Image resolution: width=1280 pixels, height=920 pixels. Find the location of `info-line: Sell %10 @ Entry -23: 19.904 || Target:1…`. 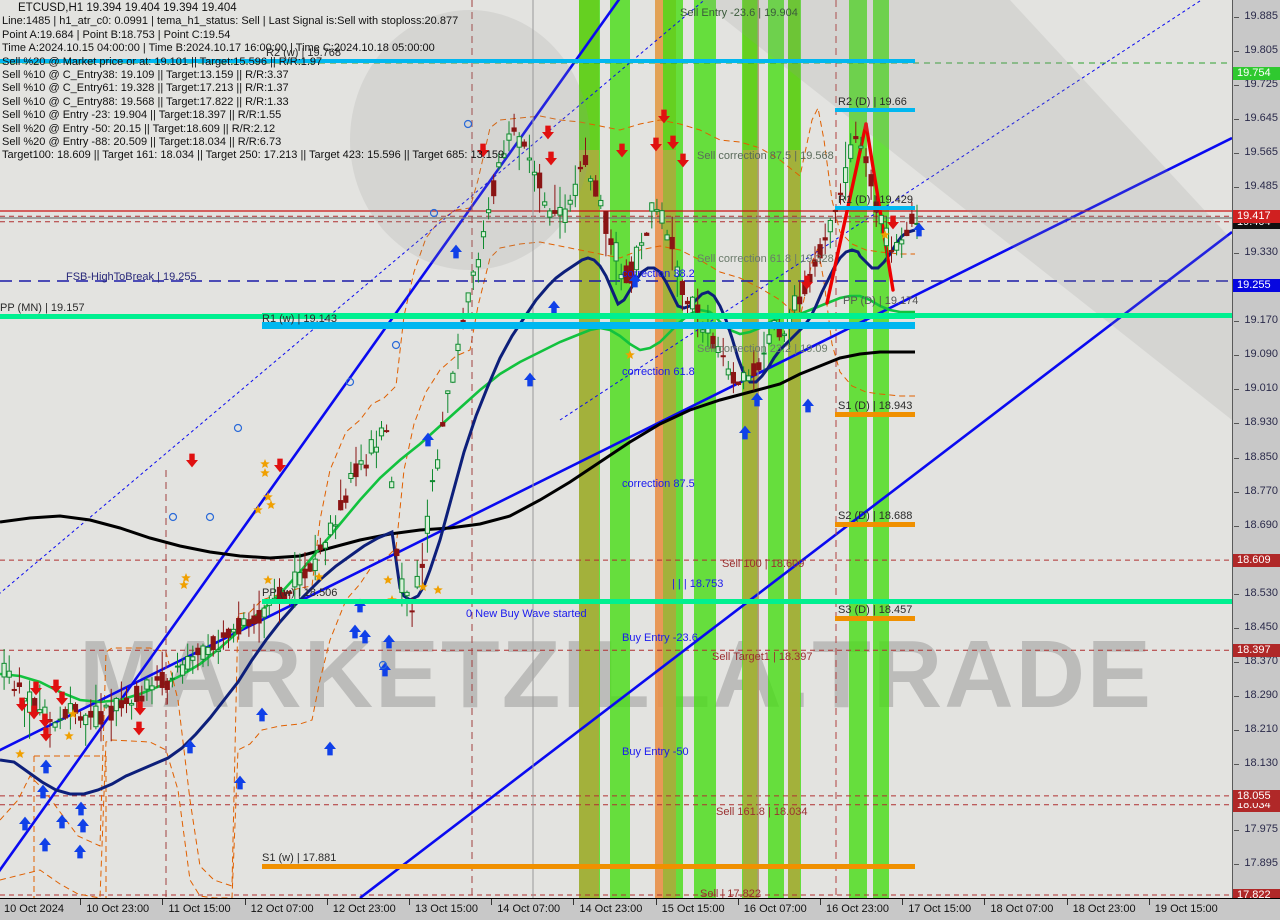

info-line: Sell %10 @ Entry -23: 19.904 || Target:1… is located at coordinates (142, 115).